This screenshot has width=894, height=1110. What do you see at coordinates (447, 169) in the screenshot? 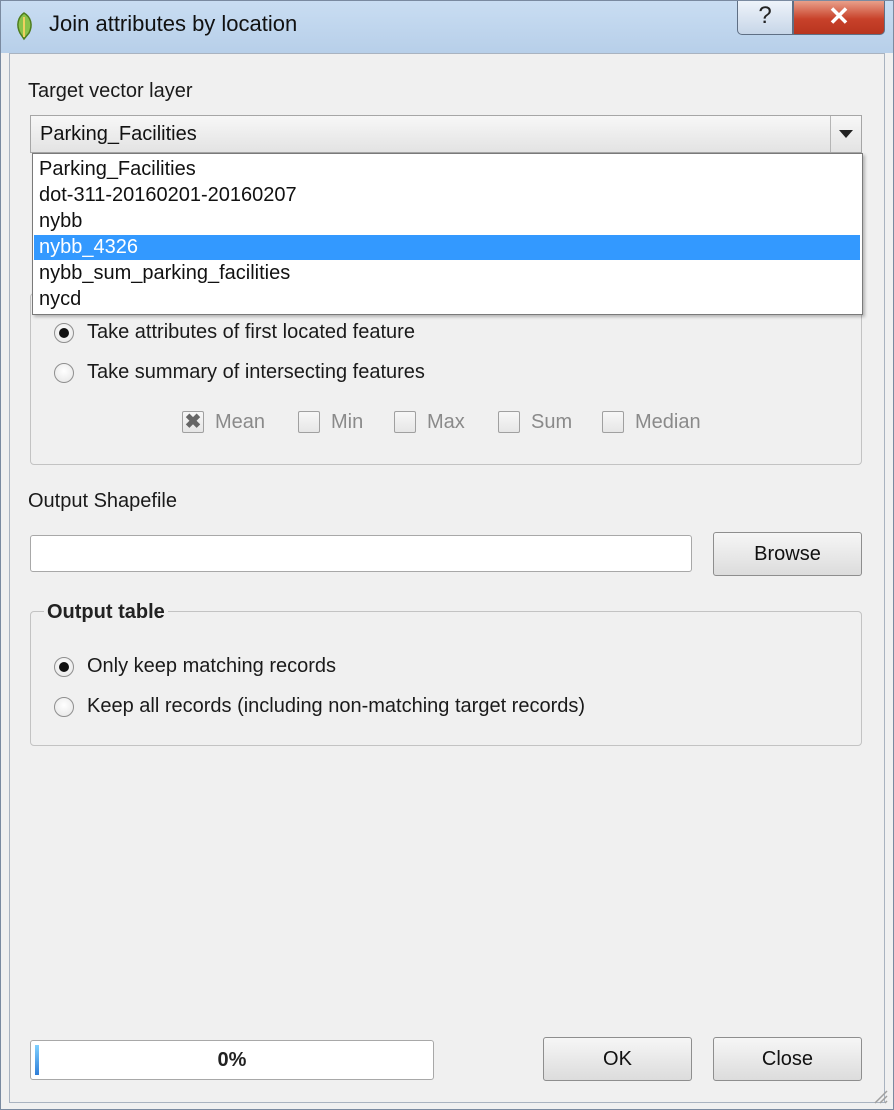
I see `dropdown-option: Parking_Facilities` at bounding box center [447, 169].